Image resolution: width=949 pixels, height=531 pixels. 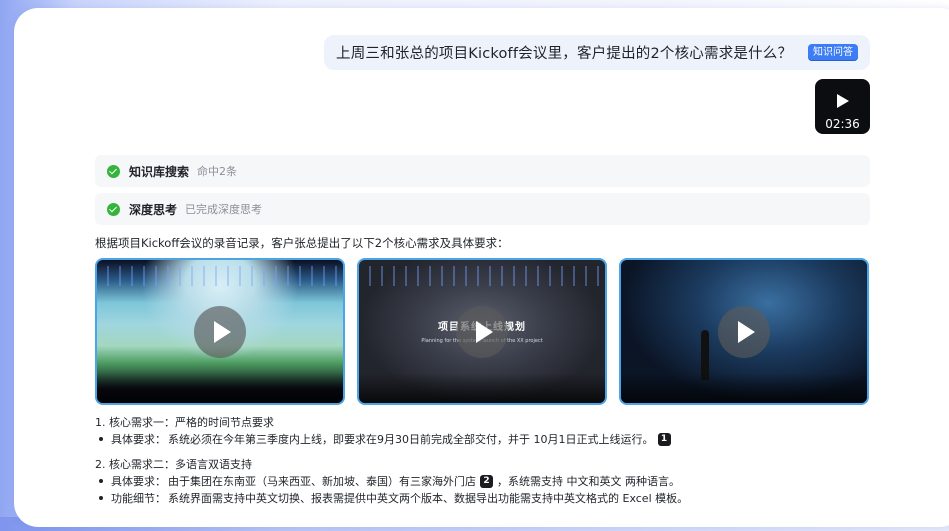 I want to click on step-knowledge-search: 知识库搜索 命中2条, so click(x=482, y=171).